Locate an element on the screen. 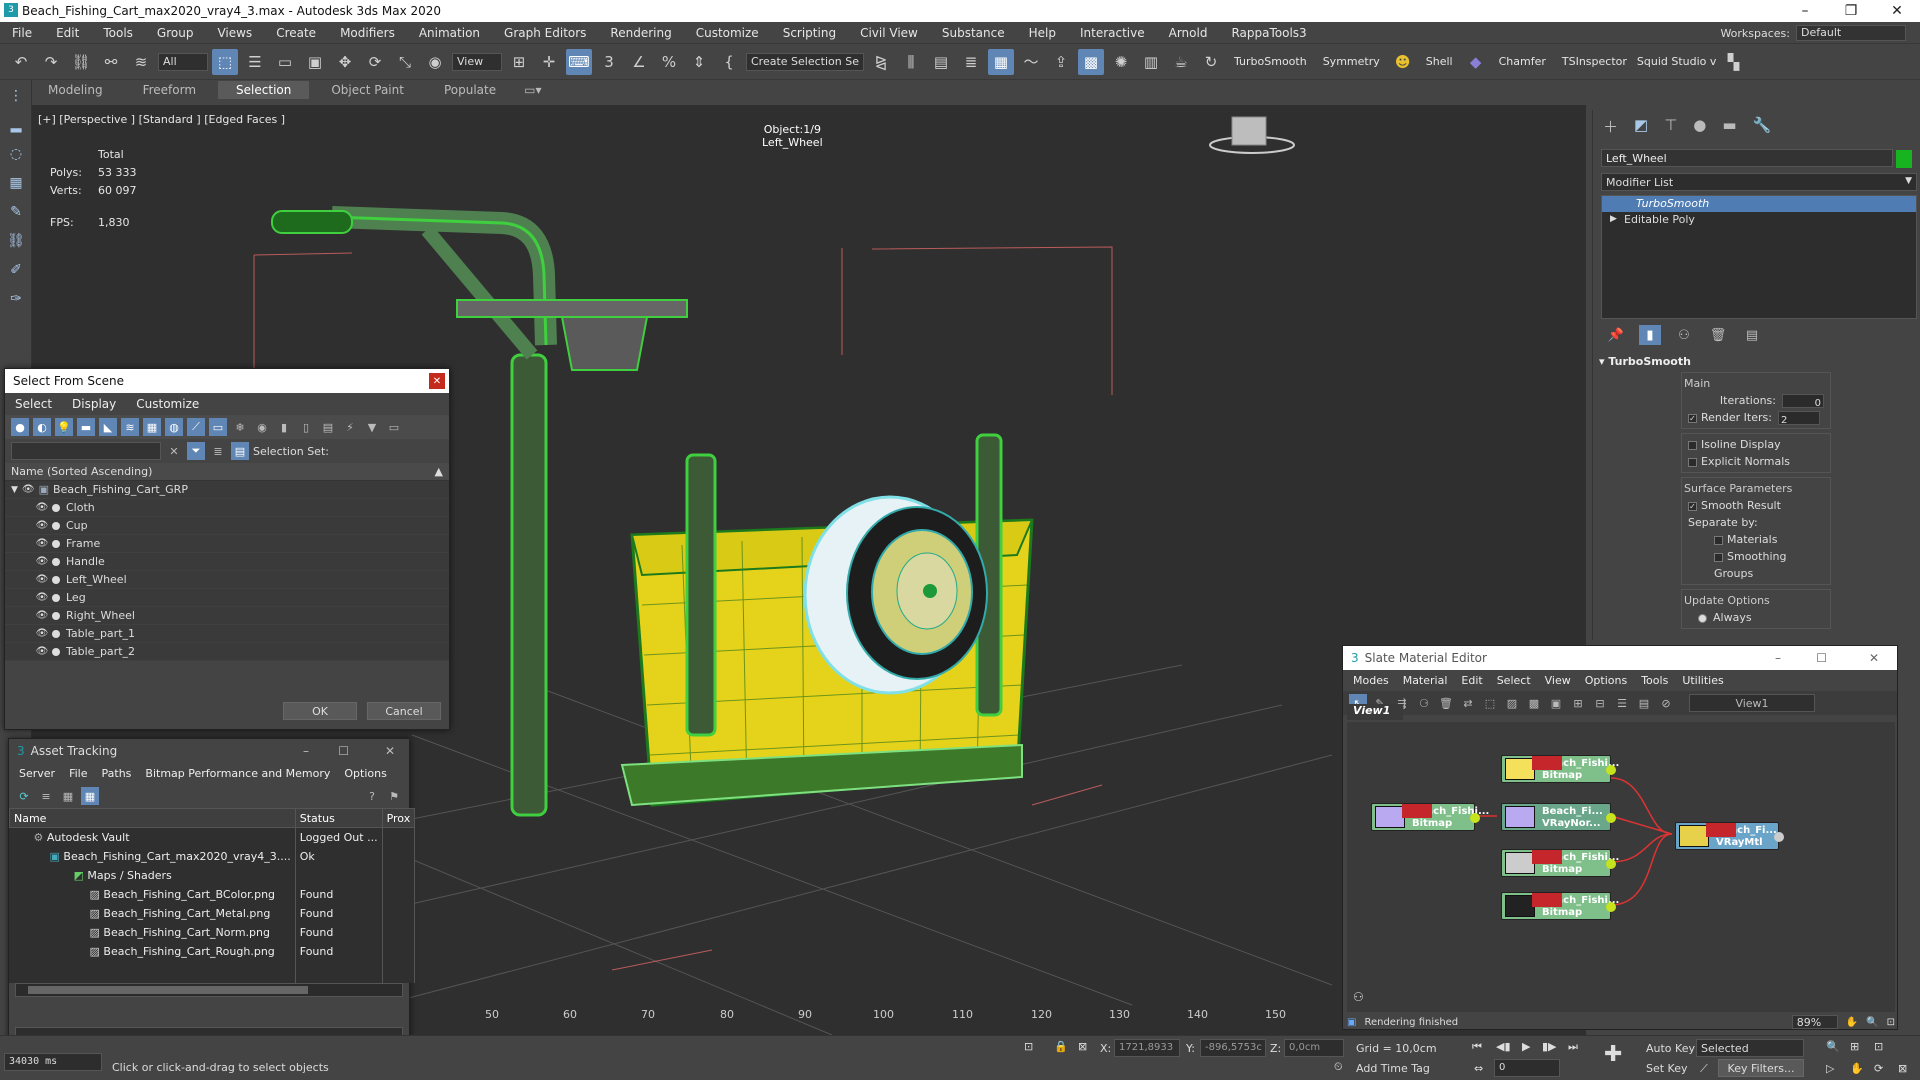  sme-menu-options: Options is located at coordinates (1606, 680).